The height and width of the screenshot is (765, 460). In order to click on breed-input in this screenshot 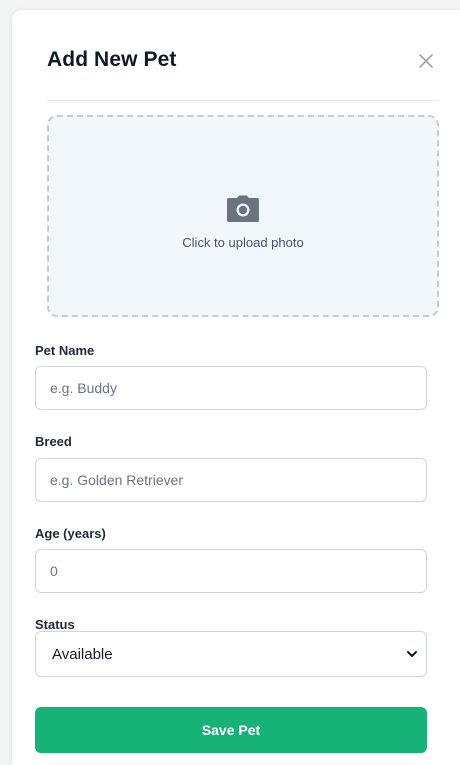, I will do `click(231, 480)`.